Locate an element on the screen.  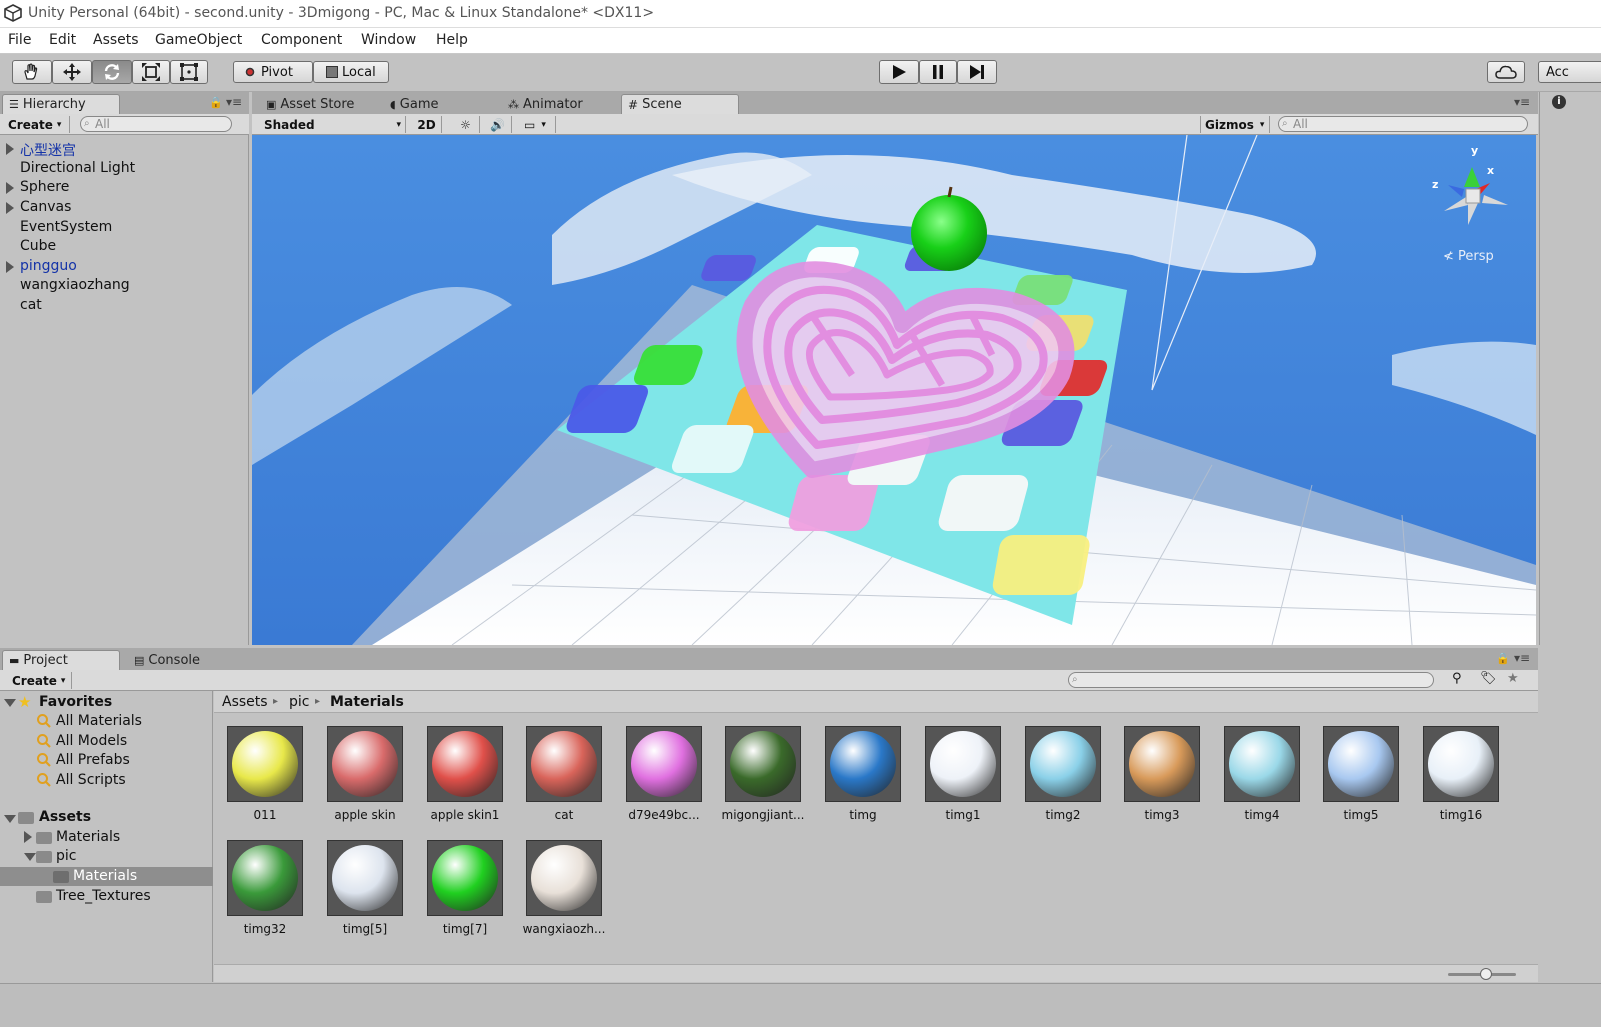
menu-edit: Edit is located at coordinates (62, 40).